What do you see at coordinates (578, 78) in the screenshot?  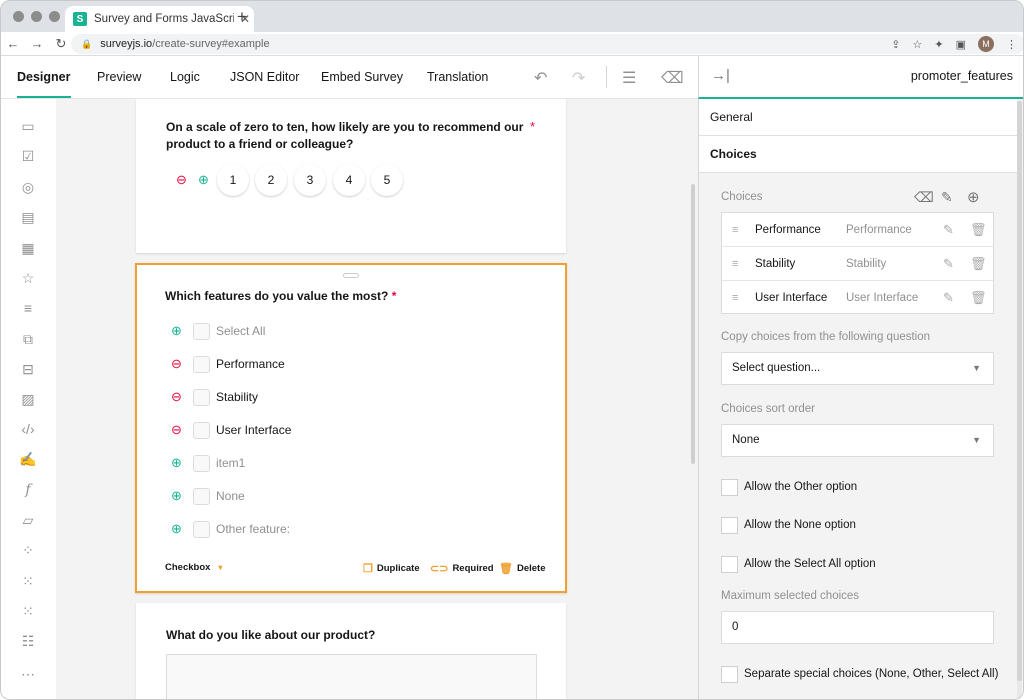 I see `redo-icon: ↷` at bounding box center [578, 78].